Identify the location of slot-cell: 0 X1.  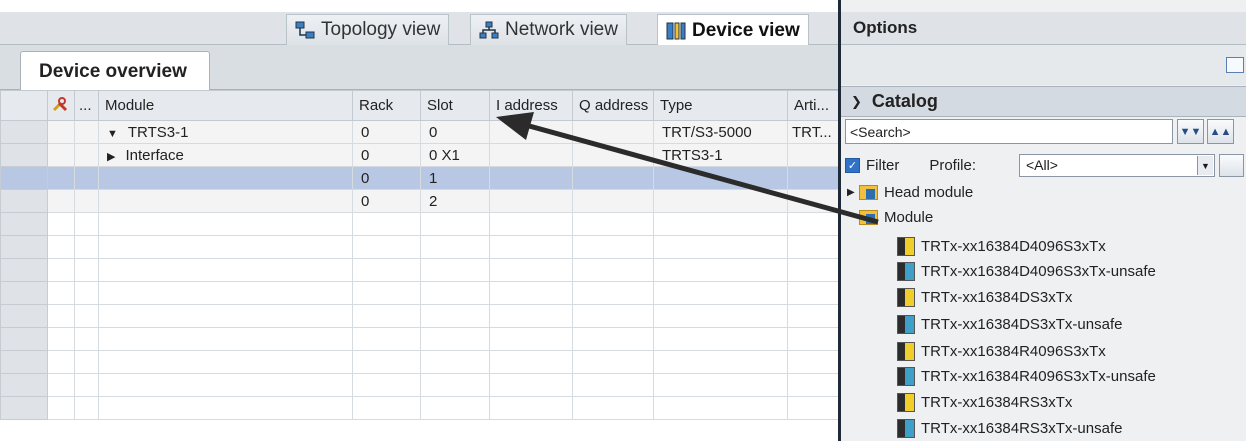
(455, 155).